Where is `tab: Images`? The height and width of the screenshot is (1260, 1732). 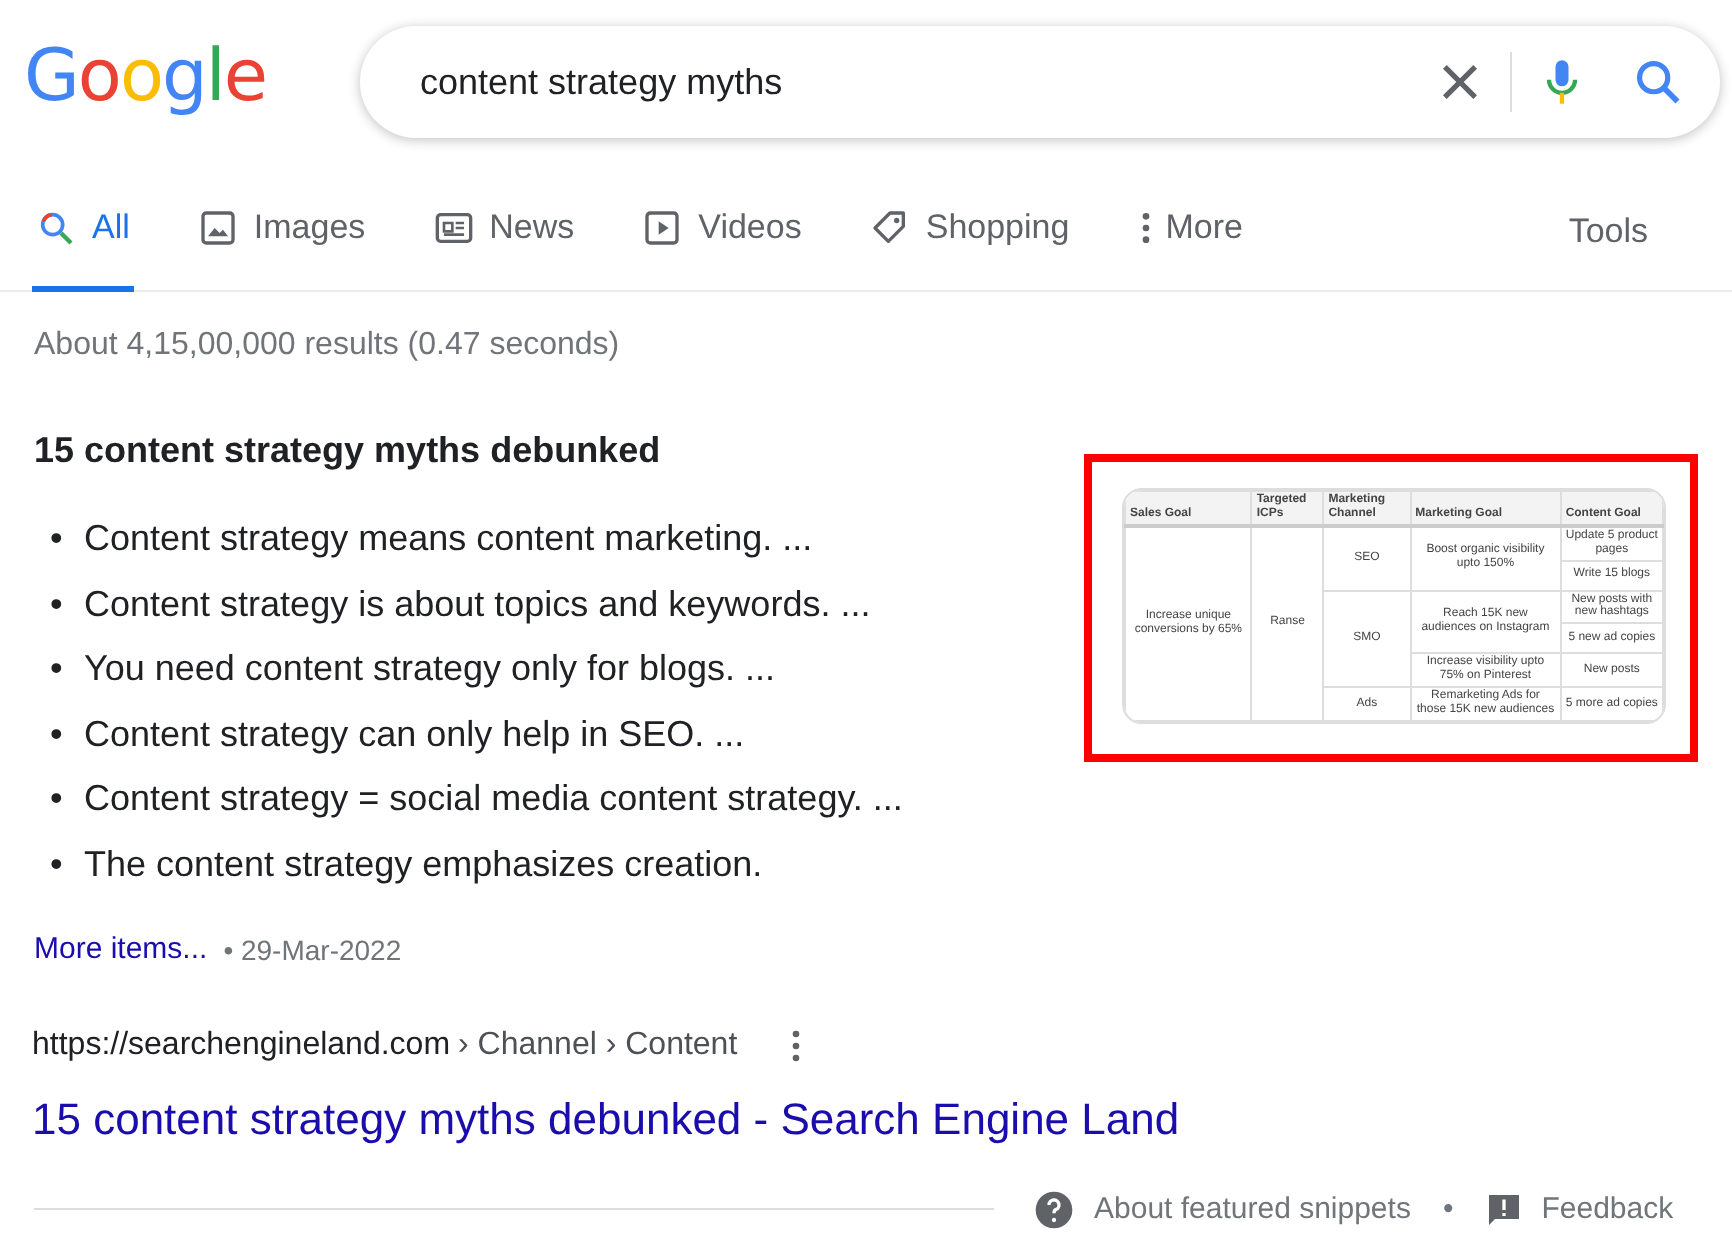 tab: Images is located at coordinates (281, 231).